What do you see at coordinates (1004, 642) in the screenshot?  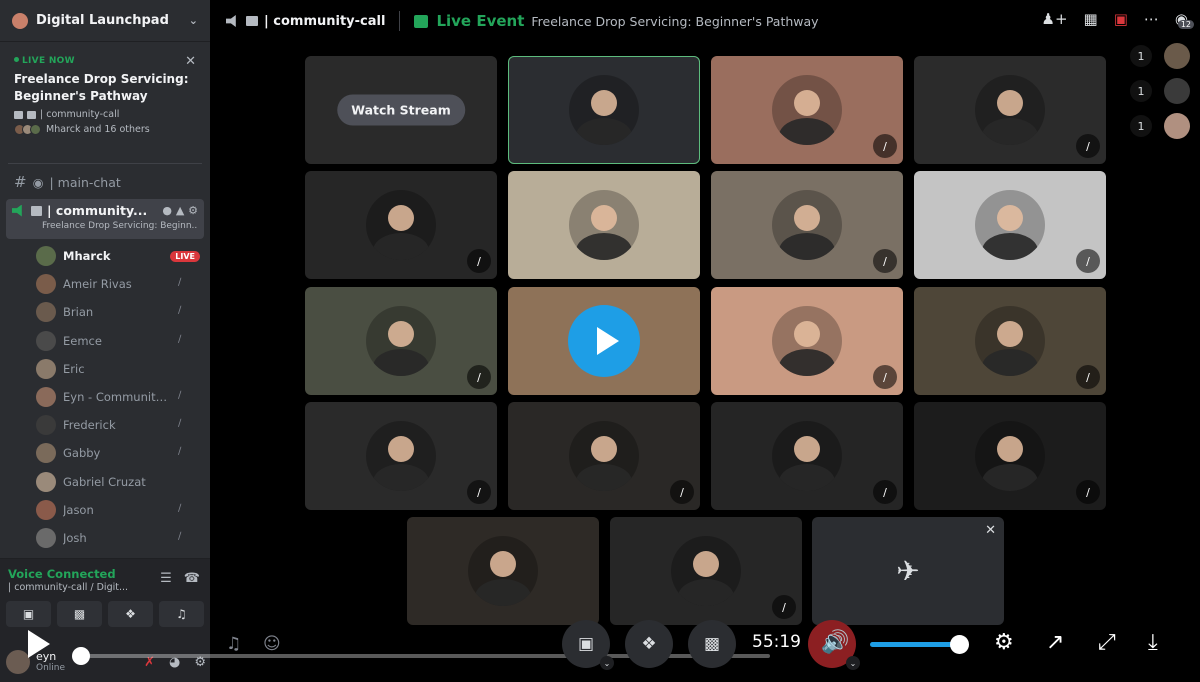 I see `settings-gear-icon: ⚙` at bounding box center [1004, 642].